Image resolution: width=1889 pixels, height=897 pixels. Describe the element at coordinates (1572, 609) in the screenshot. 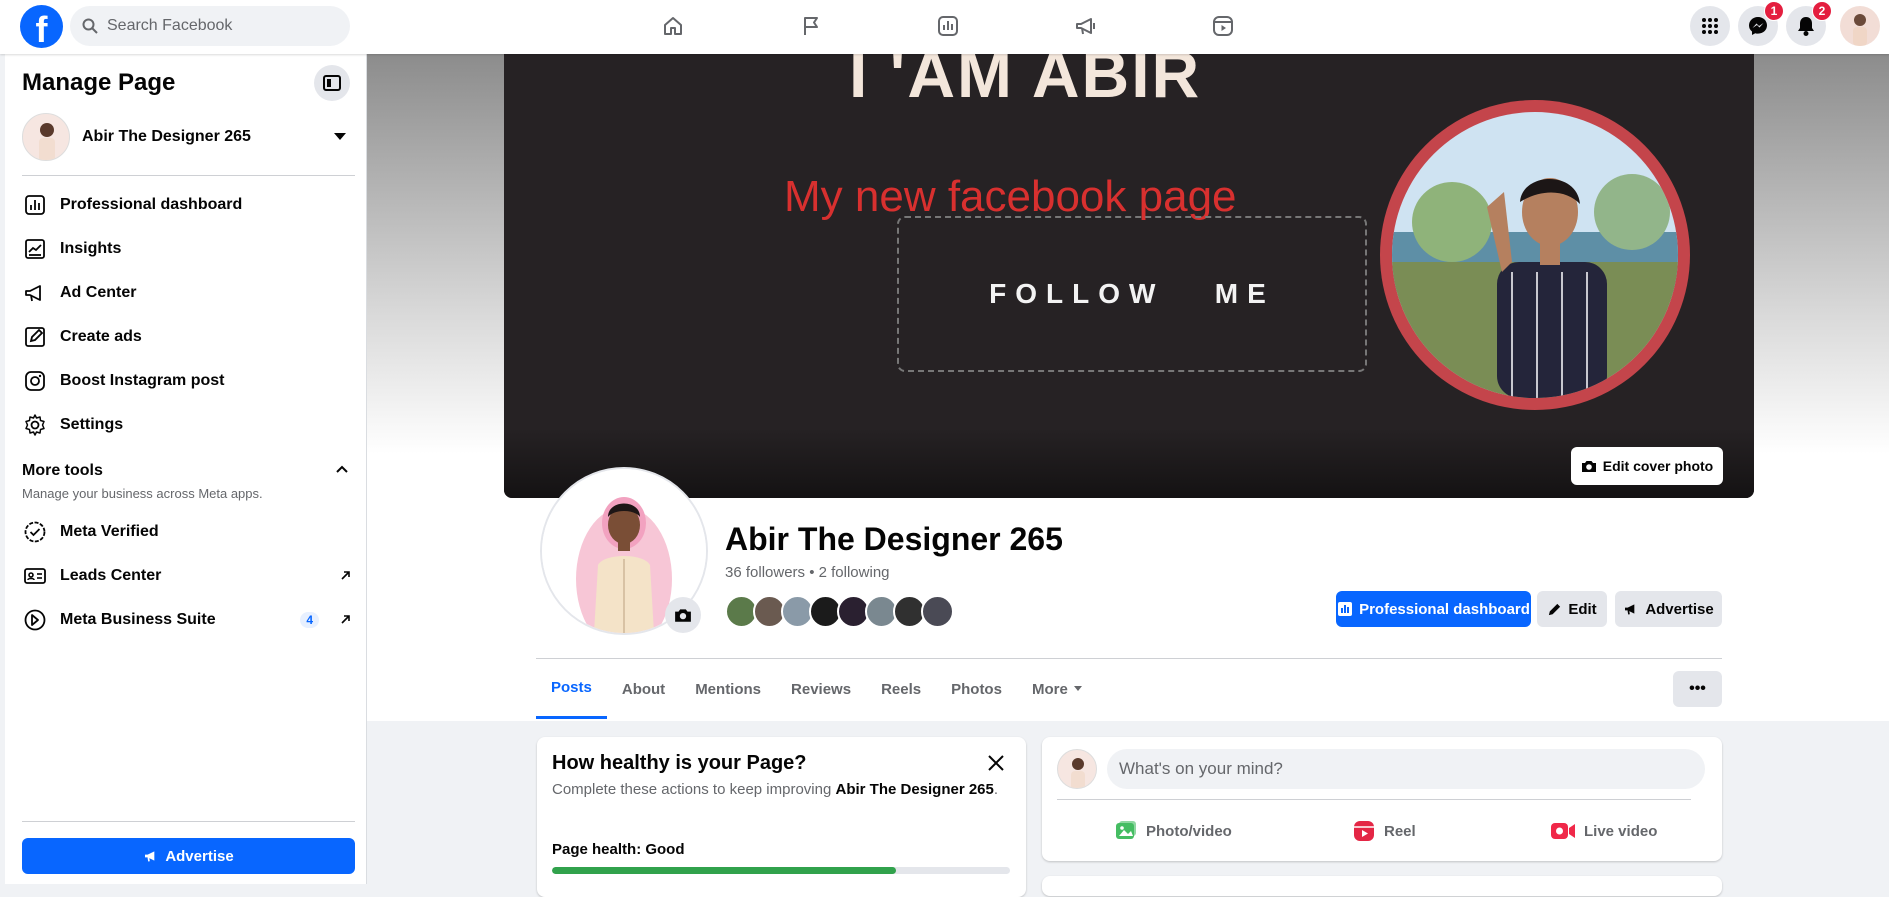

I see `edit-button: Edit` at that location.